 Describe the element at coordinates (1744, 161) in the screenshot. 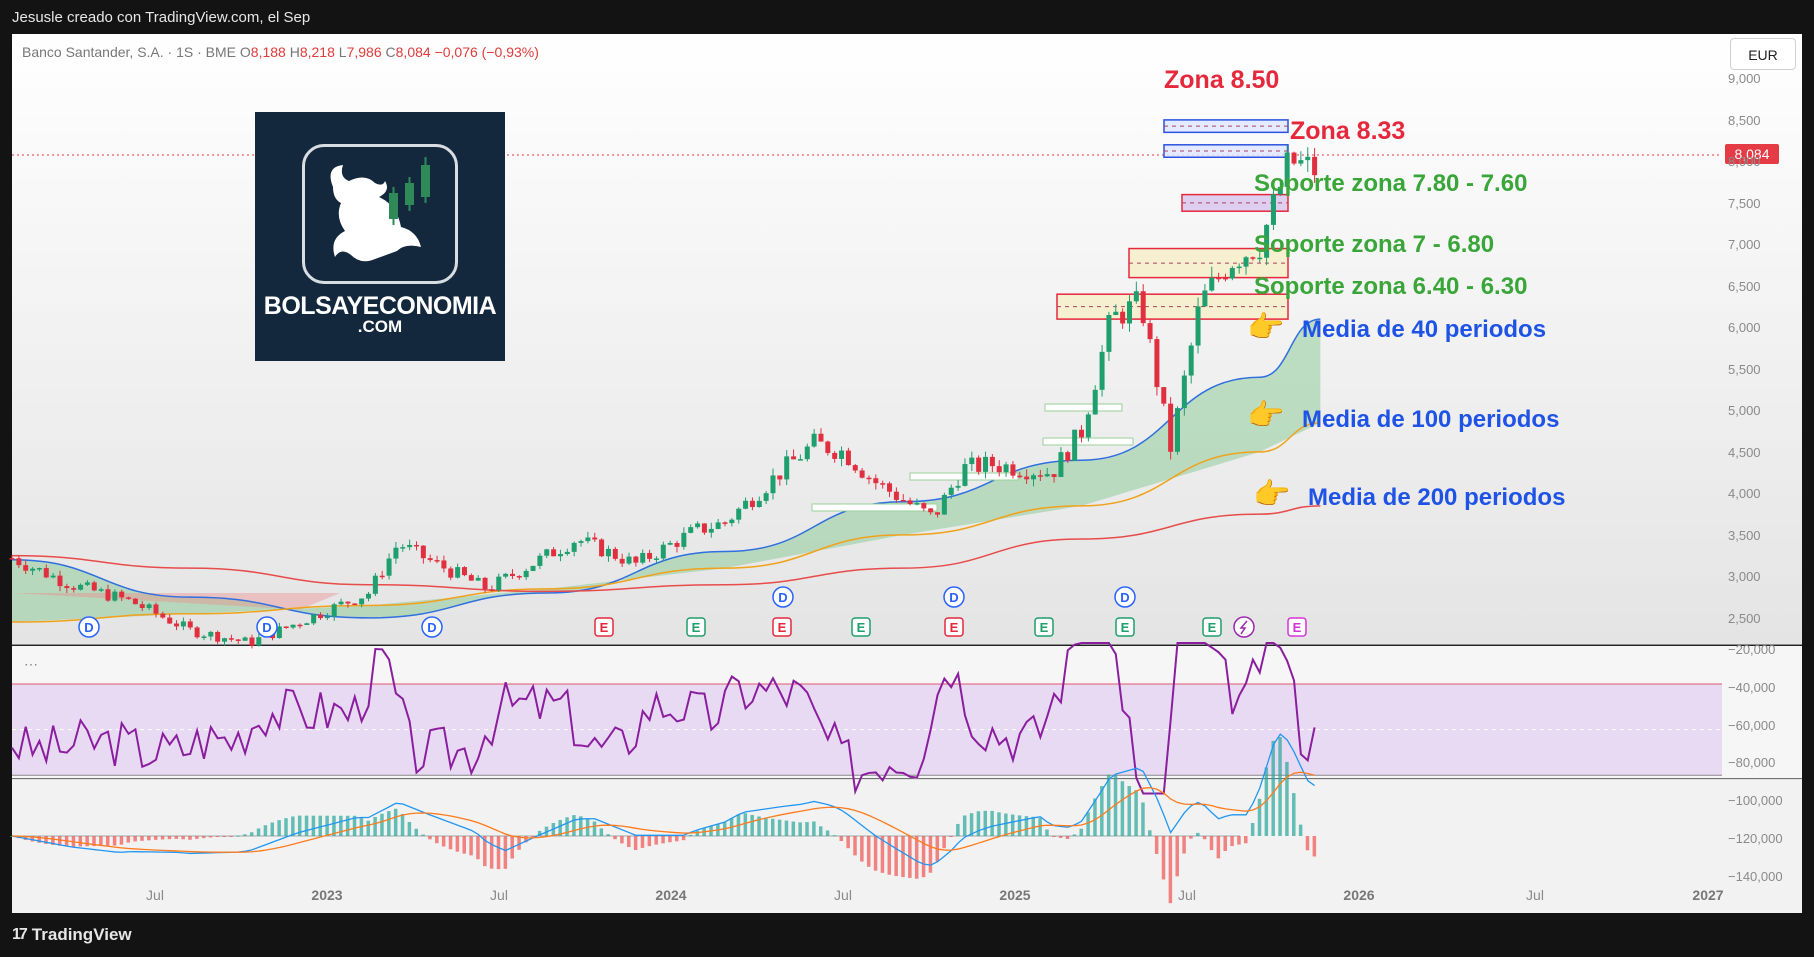

I see `price-tick: 8,000` at that location.